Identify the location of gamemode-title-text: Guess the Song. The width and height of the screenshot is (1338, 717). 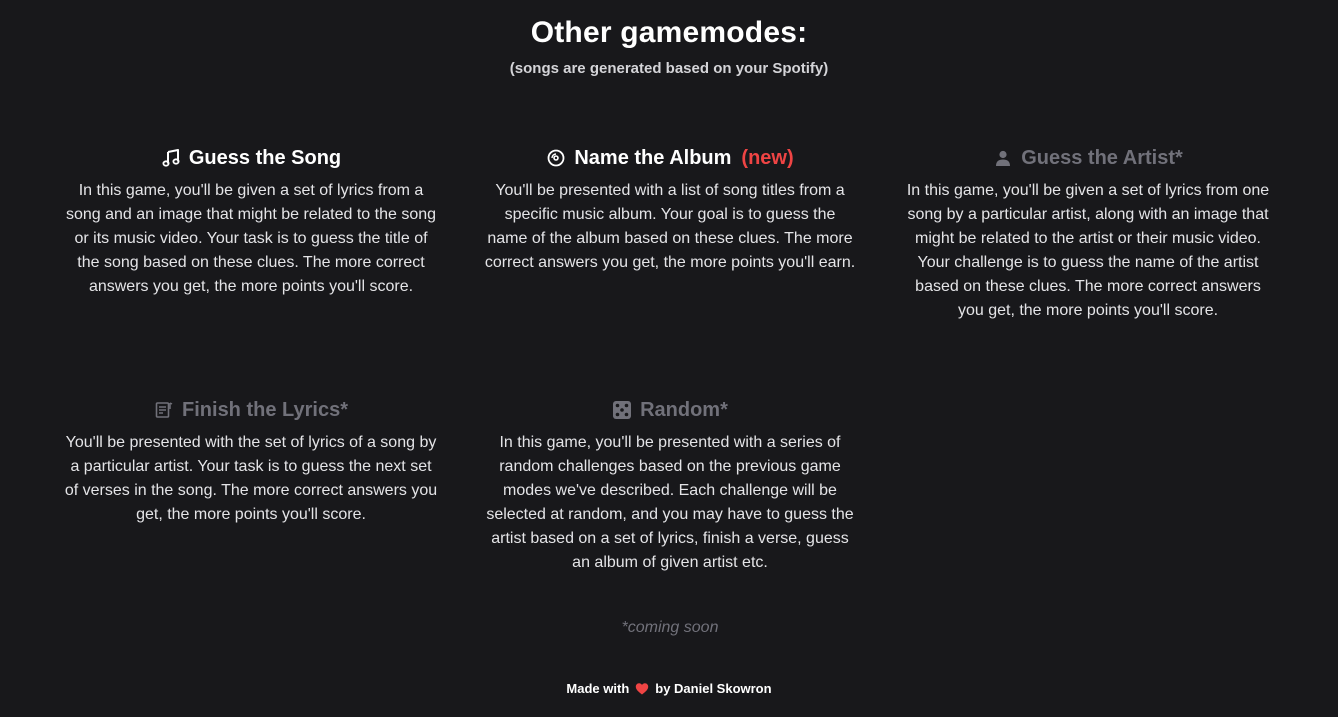
(265, 157).